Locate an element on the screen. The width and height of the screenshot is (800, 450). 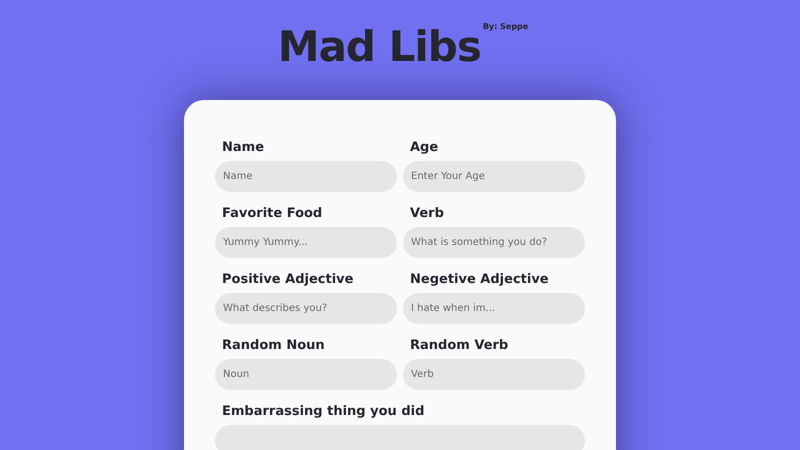
field-label: Embarrassing thing you did is located at coordinates (323, 411).